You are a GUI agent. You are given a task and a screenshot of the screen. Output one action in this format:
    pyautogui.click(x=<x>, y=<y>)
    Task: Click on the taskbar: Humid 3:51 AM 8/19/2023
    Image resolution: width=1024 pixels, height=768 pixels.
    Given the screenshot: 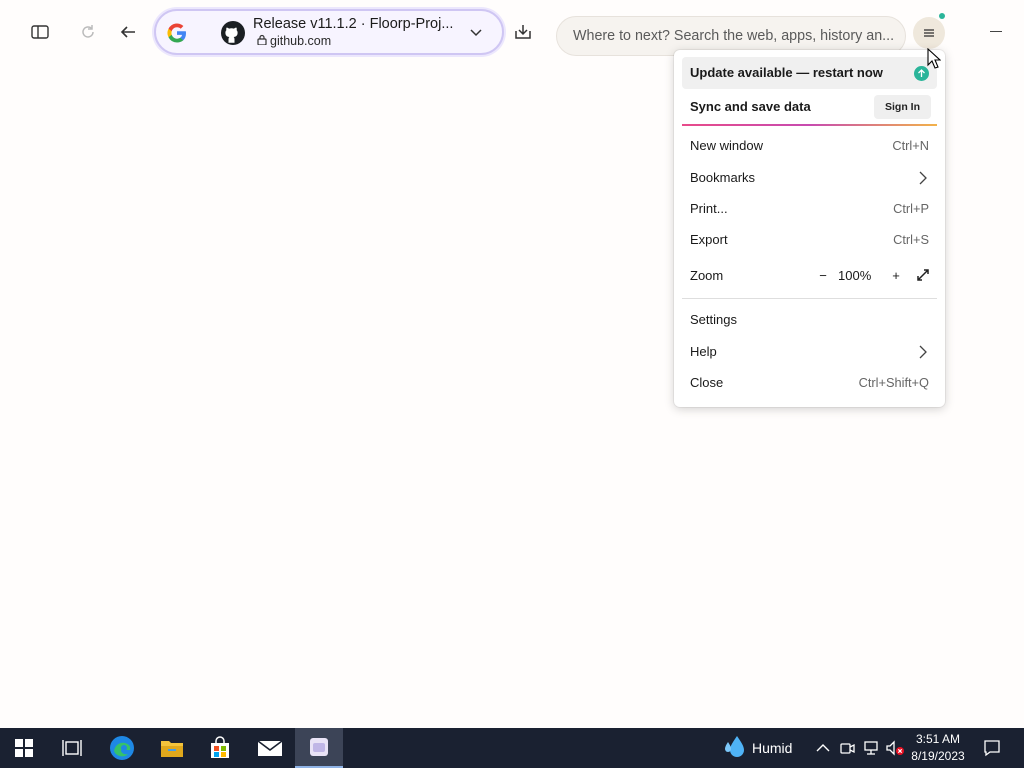 What is the action you would take?
    pyautogui.click(x=512, y=748)
    